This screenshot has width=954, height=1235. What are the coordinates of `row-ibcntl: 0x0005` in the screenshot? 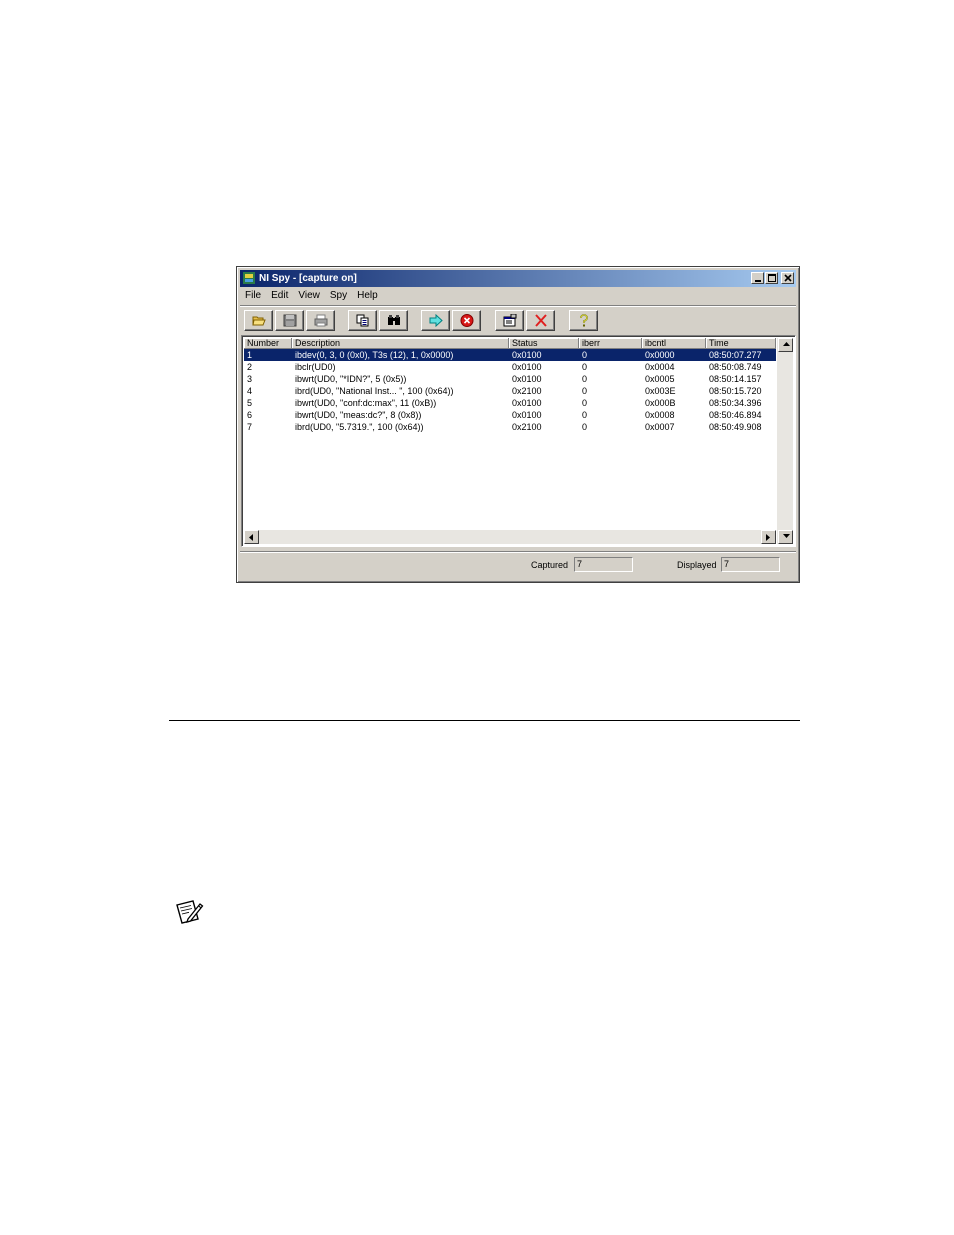 It's located at (660, 379).